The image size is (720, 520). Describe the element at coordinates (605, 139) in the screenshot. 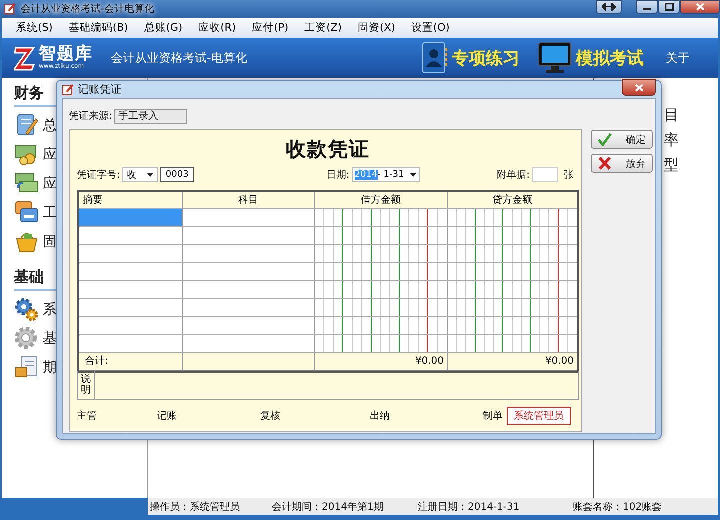

I see `checkmark-icon` at that location.